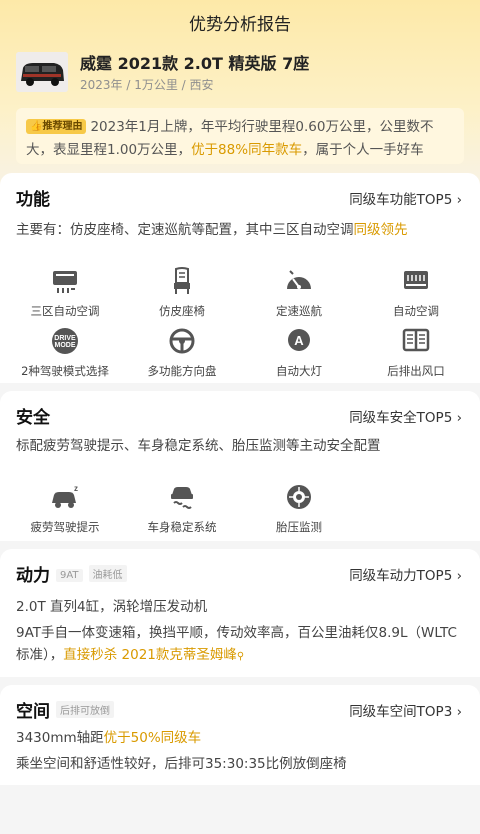 The image size is (480, 834). What do you see at coordinates (85, 709) in the screenshot?
I see `space-tag: 后排可放倒` at bounding box center [85, 709].